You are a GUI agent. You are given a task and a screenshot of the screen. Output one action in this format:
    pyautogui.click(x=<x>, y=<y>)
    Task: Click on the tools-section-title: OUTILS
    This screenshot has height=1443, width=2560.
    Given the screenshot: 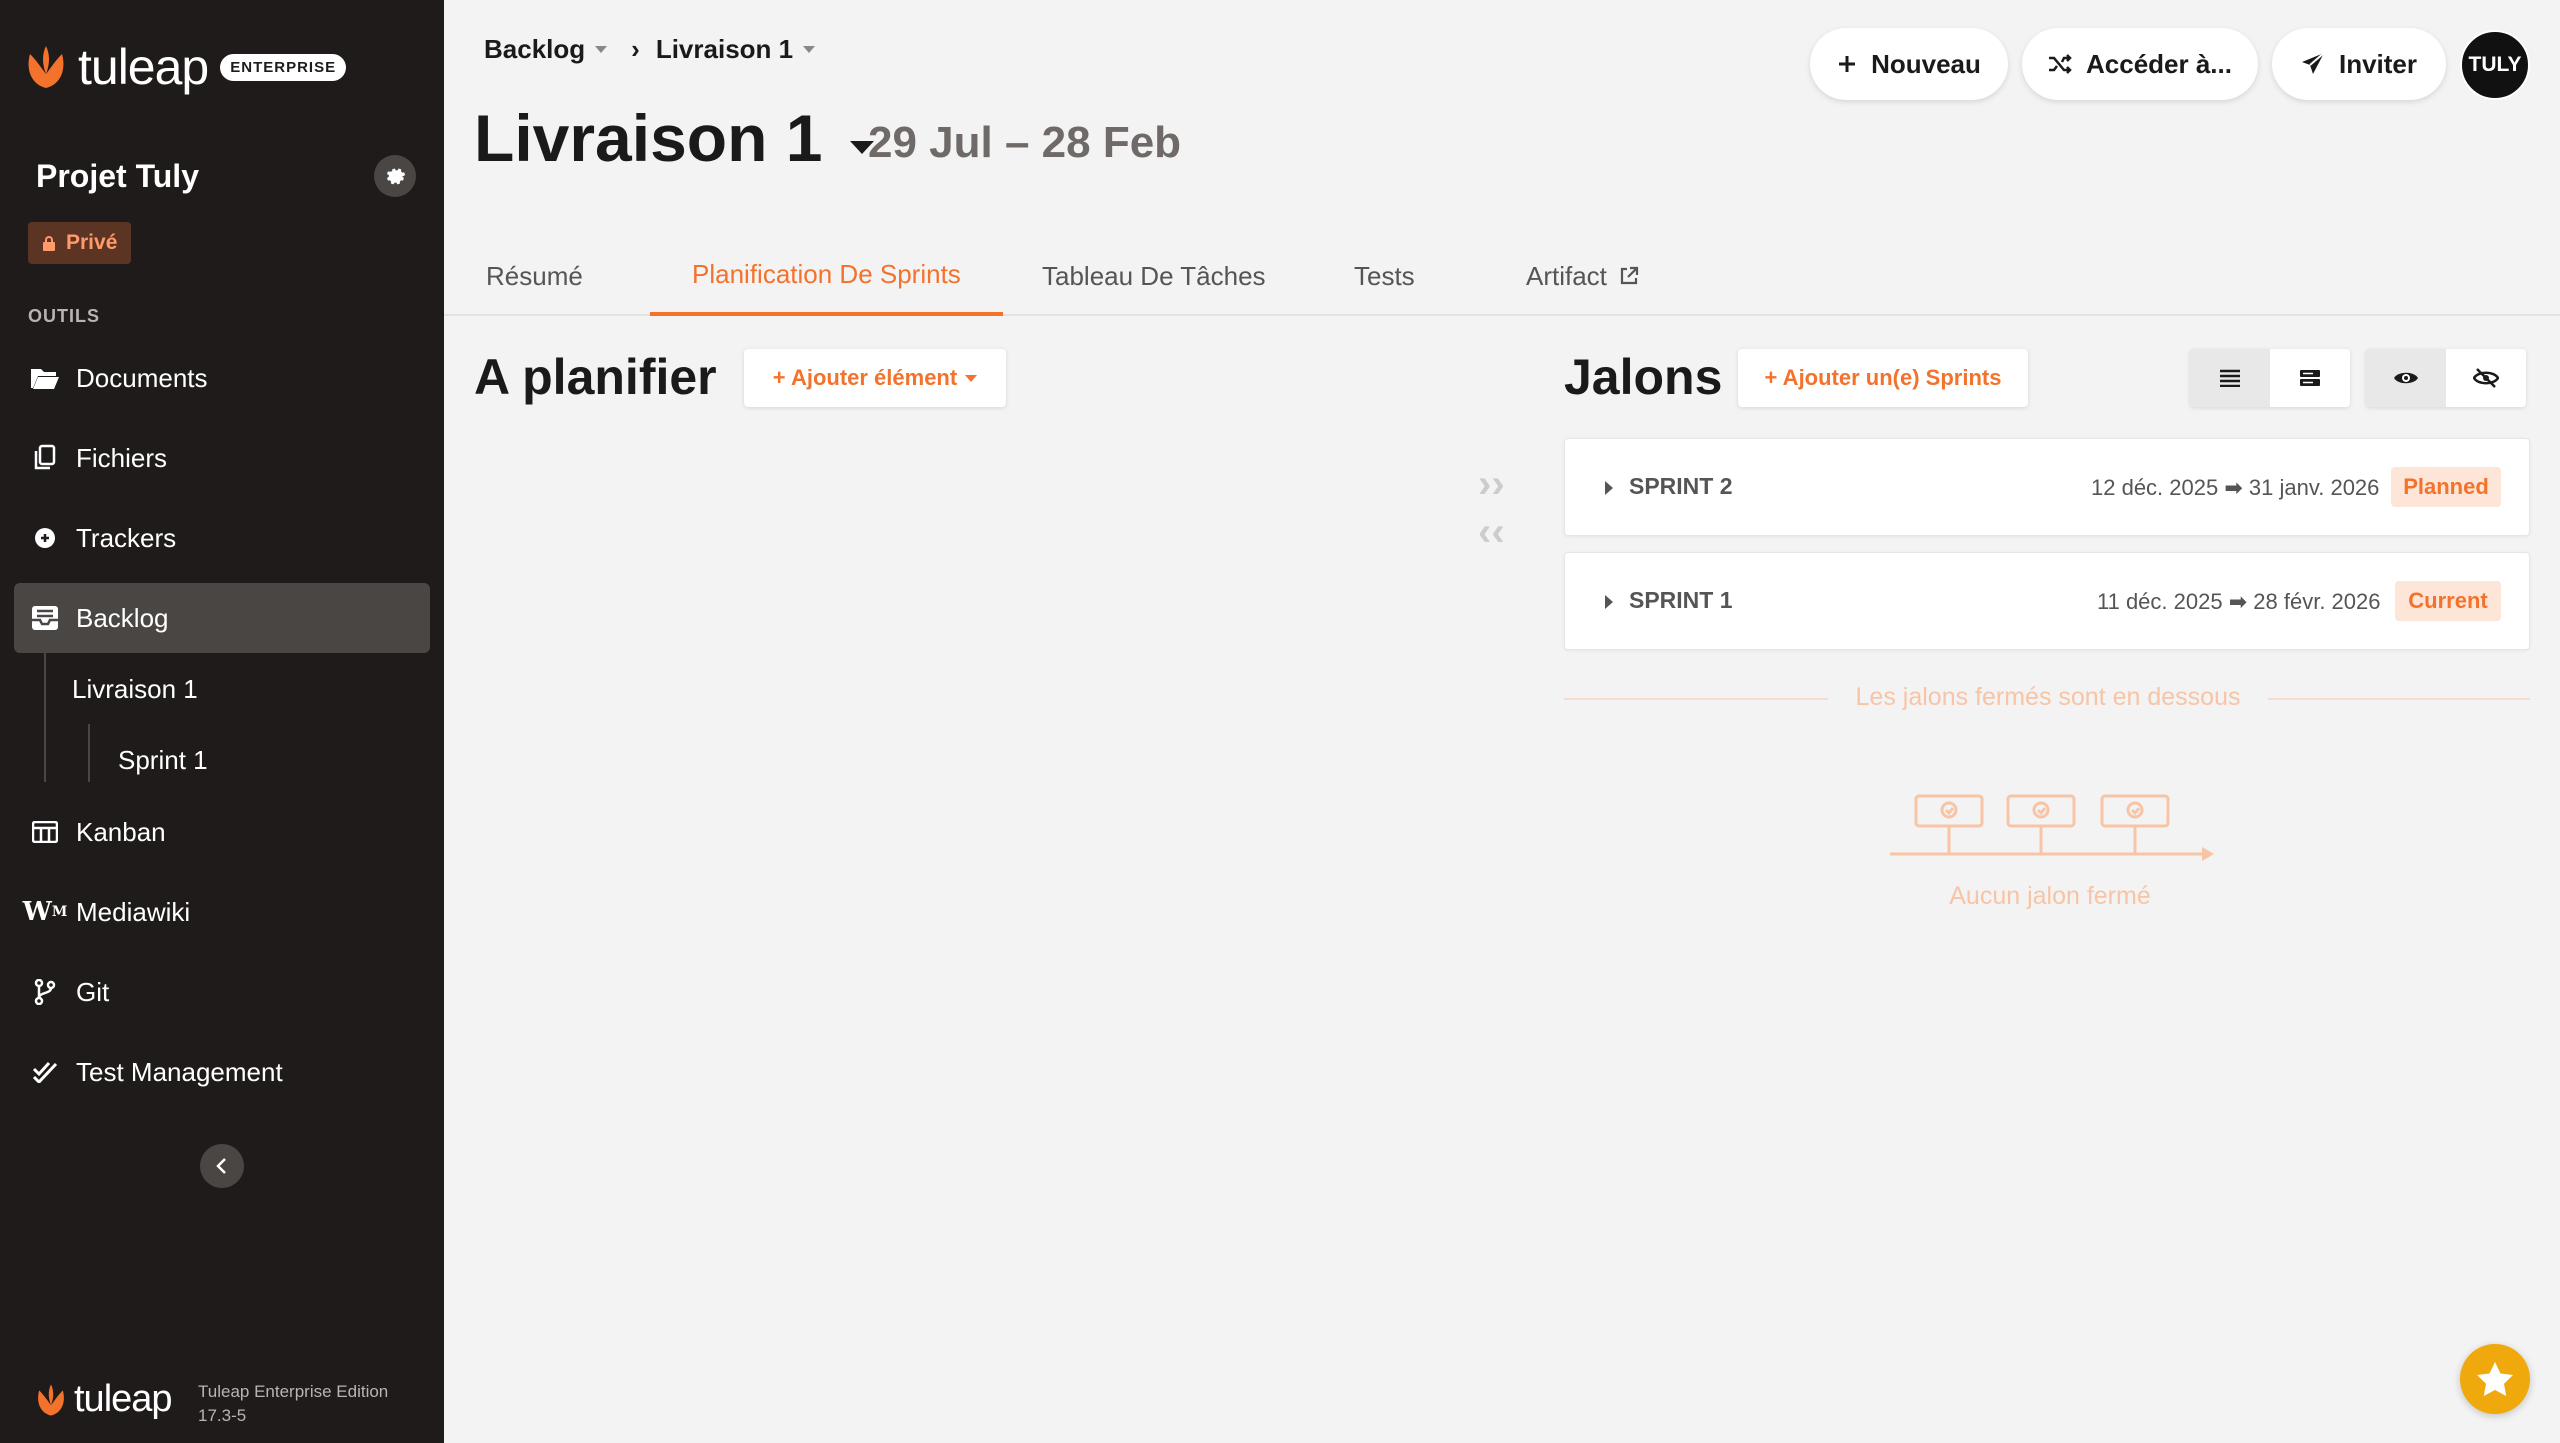 What is the action you would take?
    pyautogui.click(x=64, y=316)
    